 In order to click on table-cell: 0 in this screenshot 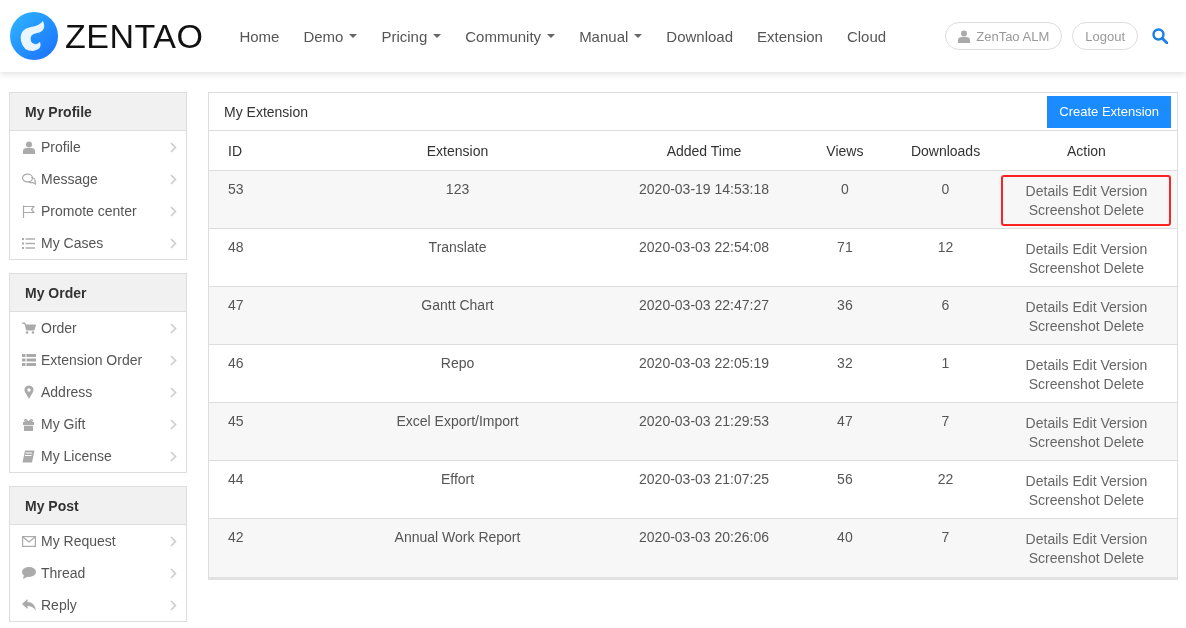, I will do `click(945, 189)`.